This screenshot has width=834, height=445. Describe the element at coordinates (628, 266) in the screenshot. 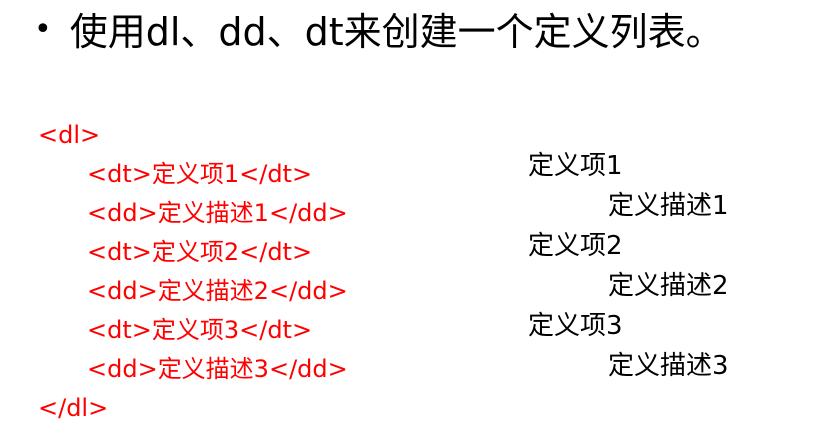

I see `rendered-definition-list: 定义项1 定义描述1 定义项2 定义描述2 定义项3 定义描述3` at that location.